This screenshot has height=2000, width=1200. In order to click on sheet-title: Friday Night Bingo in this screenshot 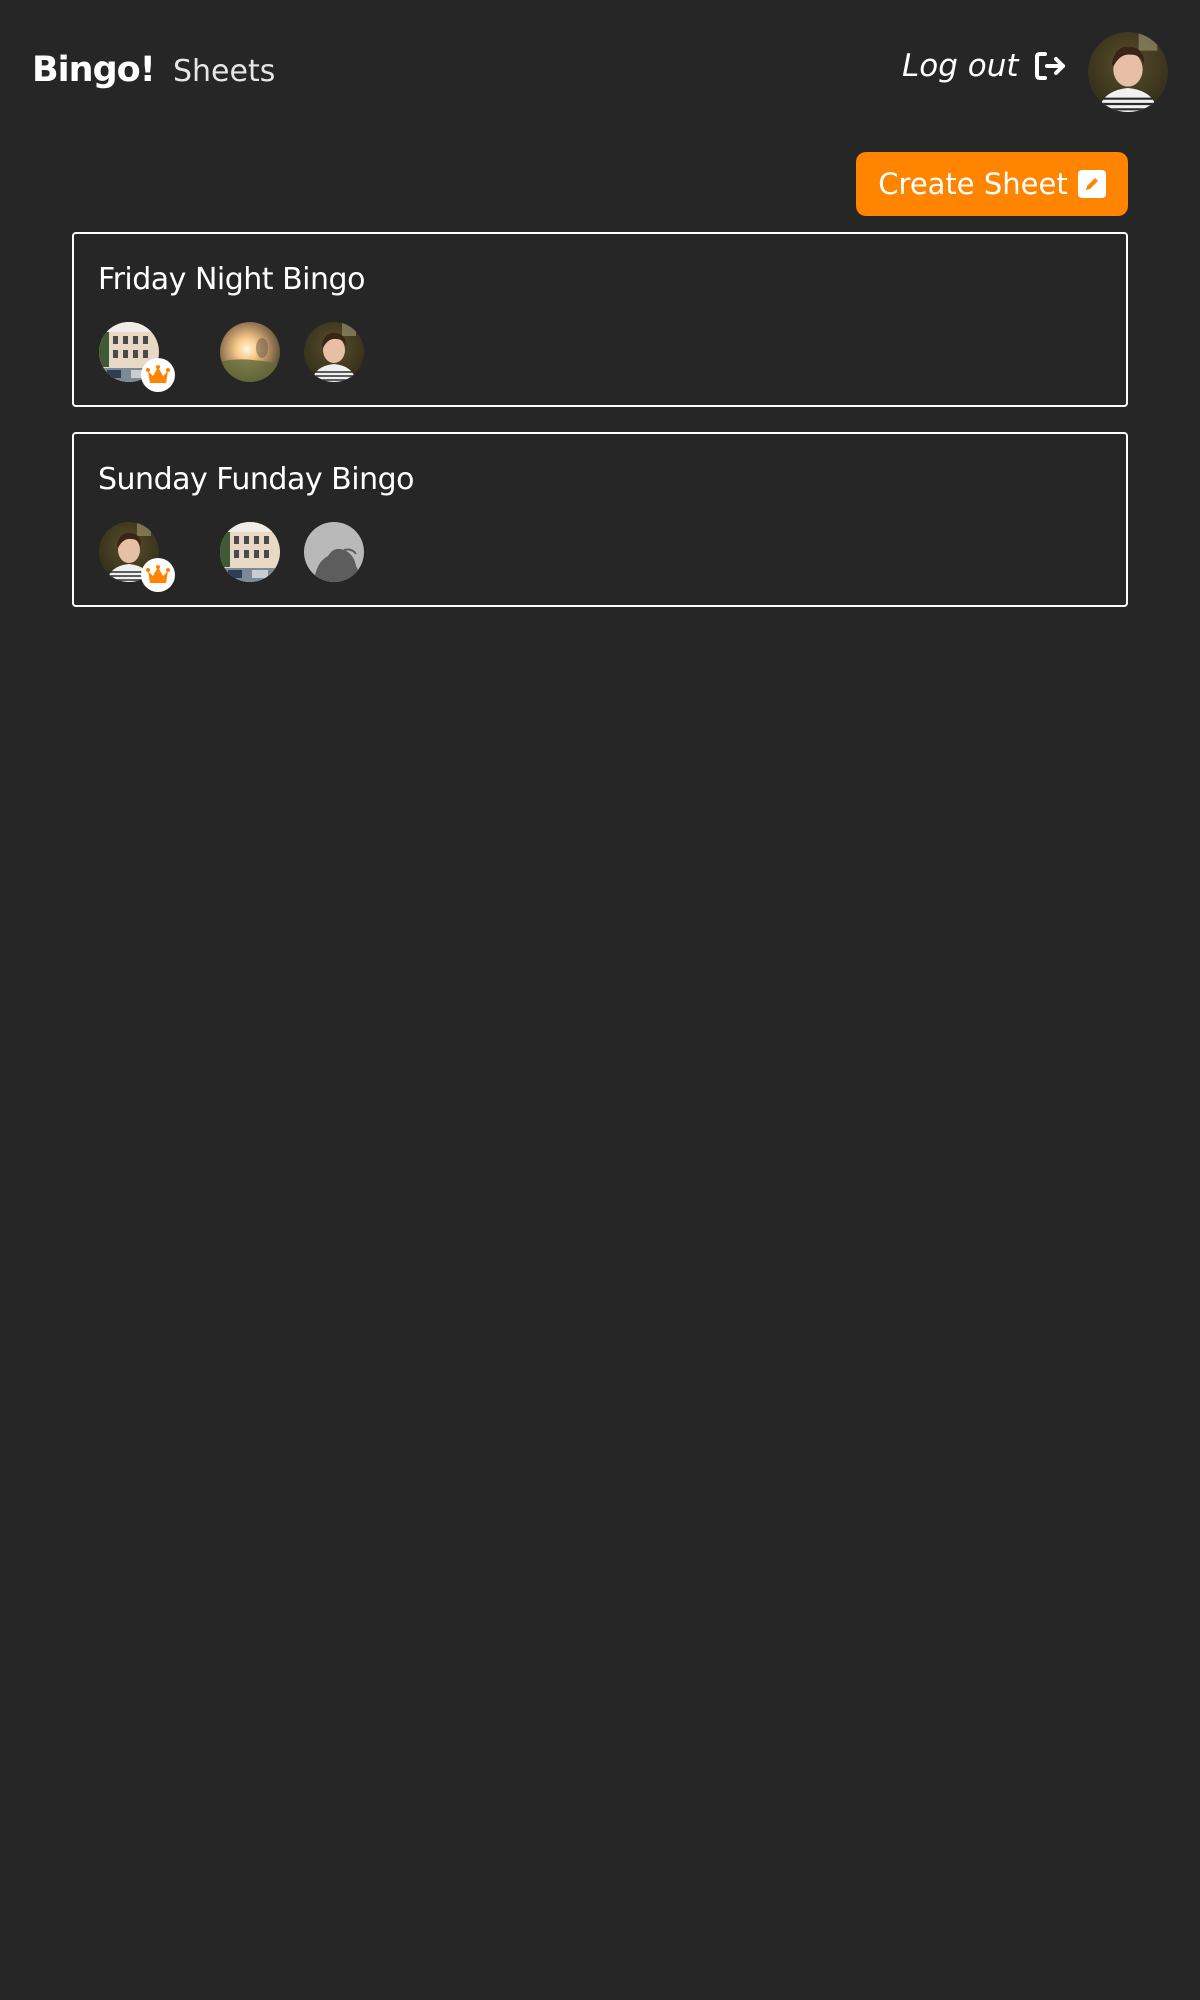, I will do `click(231, 279)`.